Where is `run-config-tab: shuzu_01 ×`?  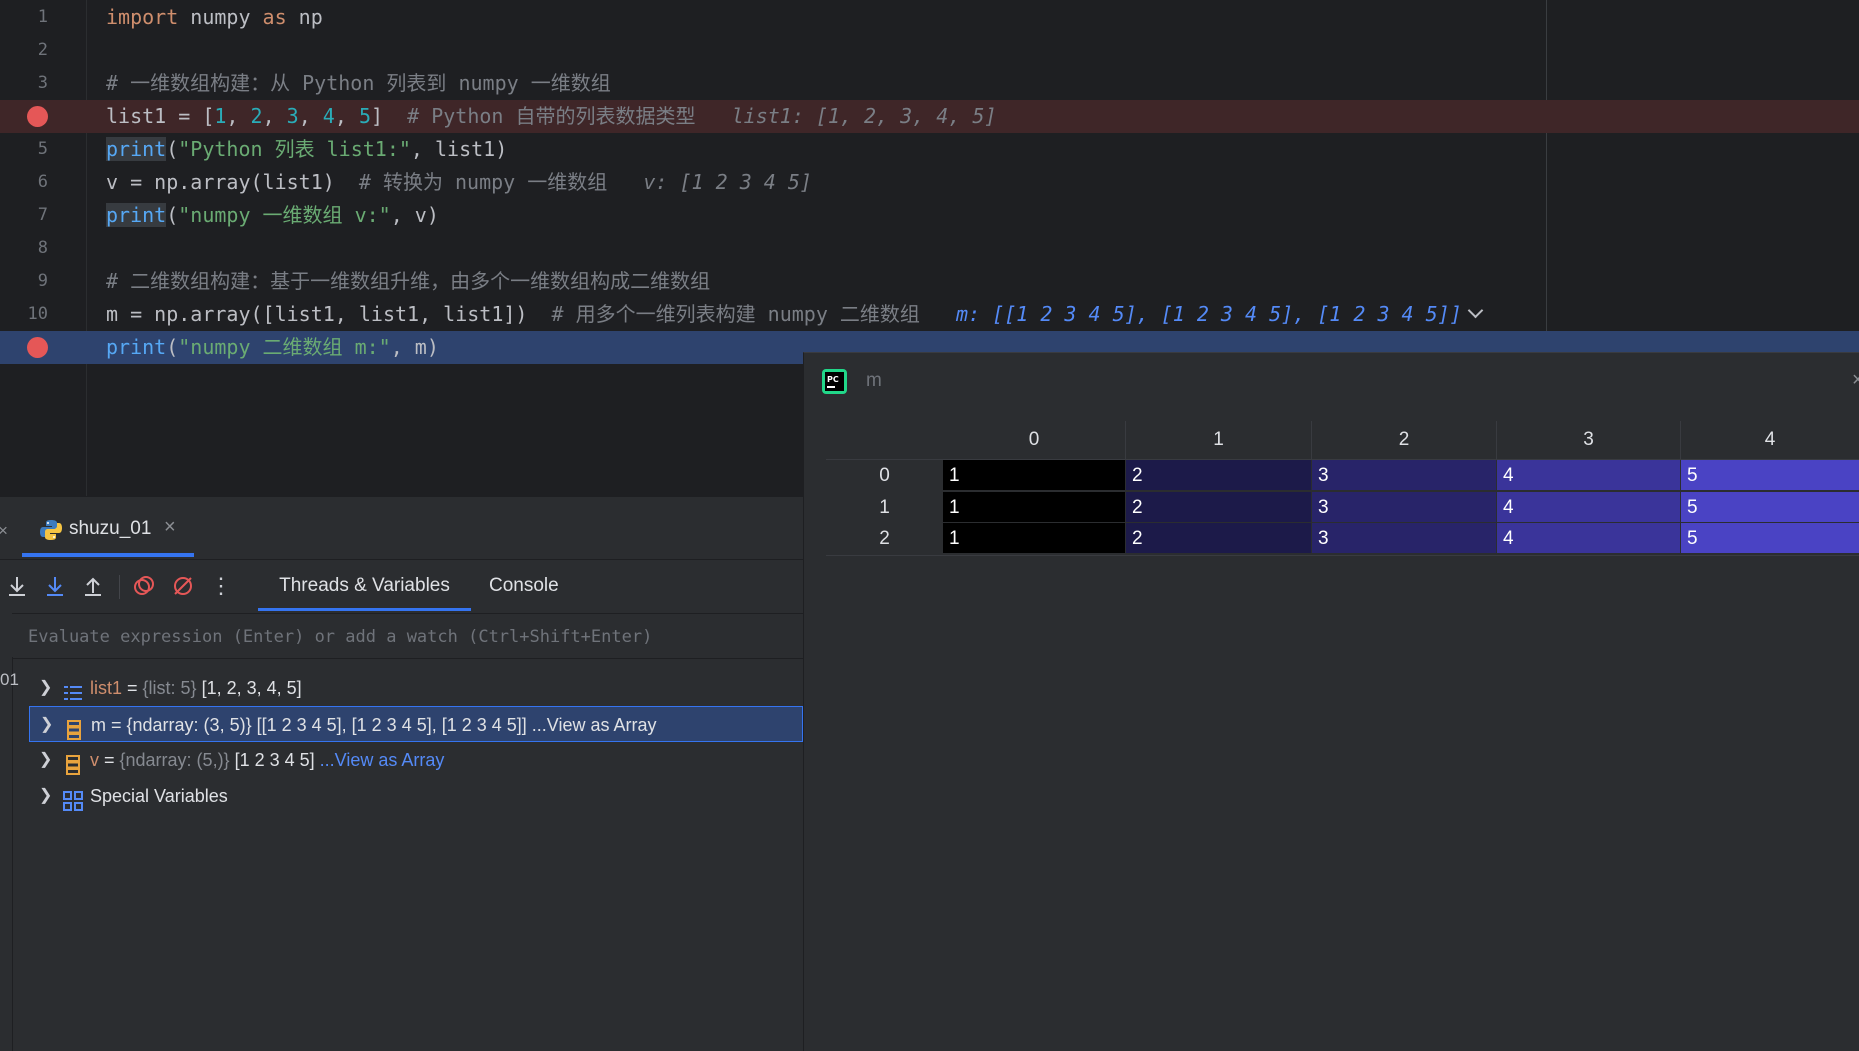 run-config-tab: shuzu_01 × is located at coordinates (108, 527).